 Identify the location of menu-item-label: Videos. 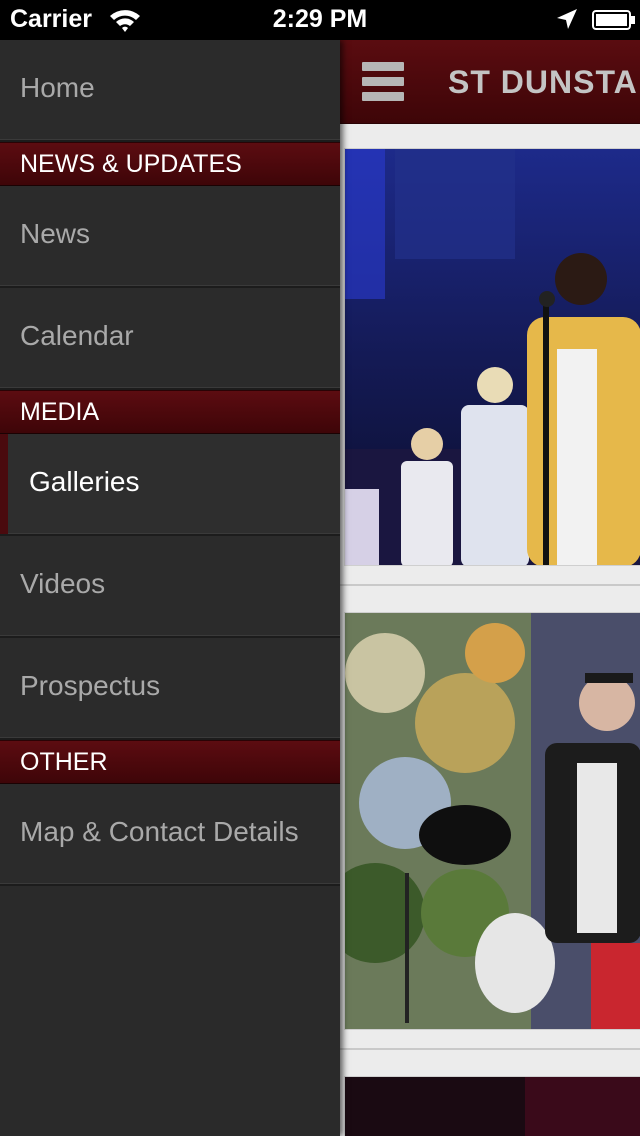
(63, 583).